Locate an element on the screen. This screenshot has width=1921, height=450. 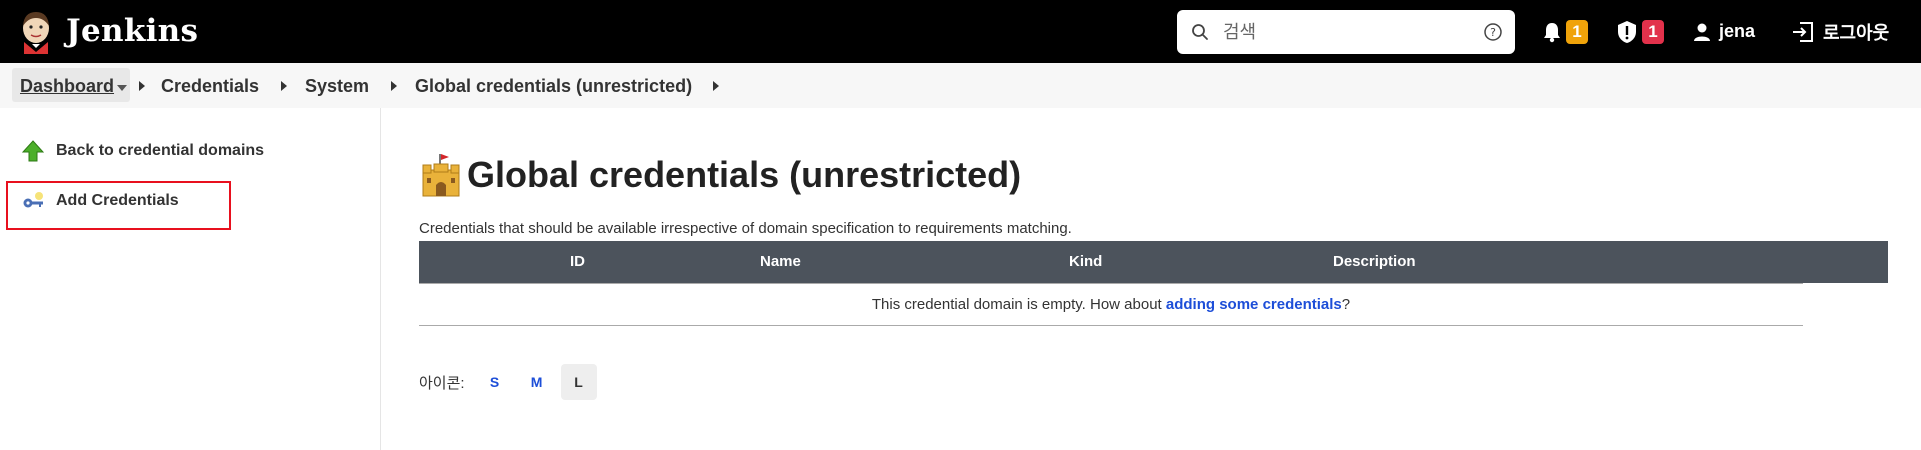
sidebar-item-back: Back to credential domains is located at coordinates (143, 151).